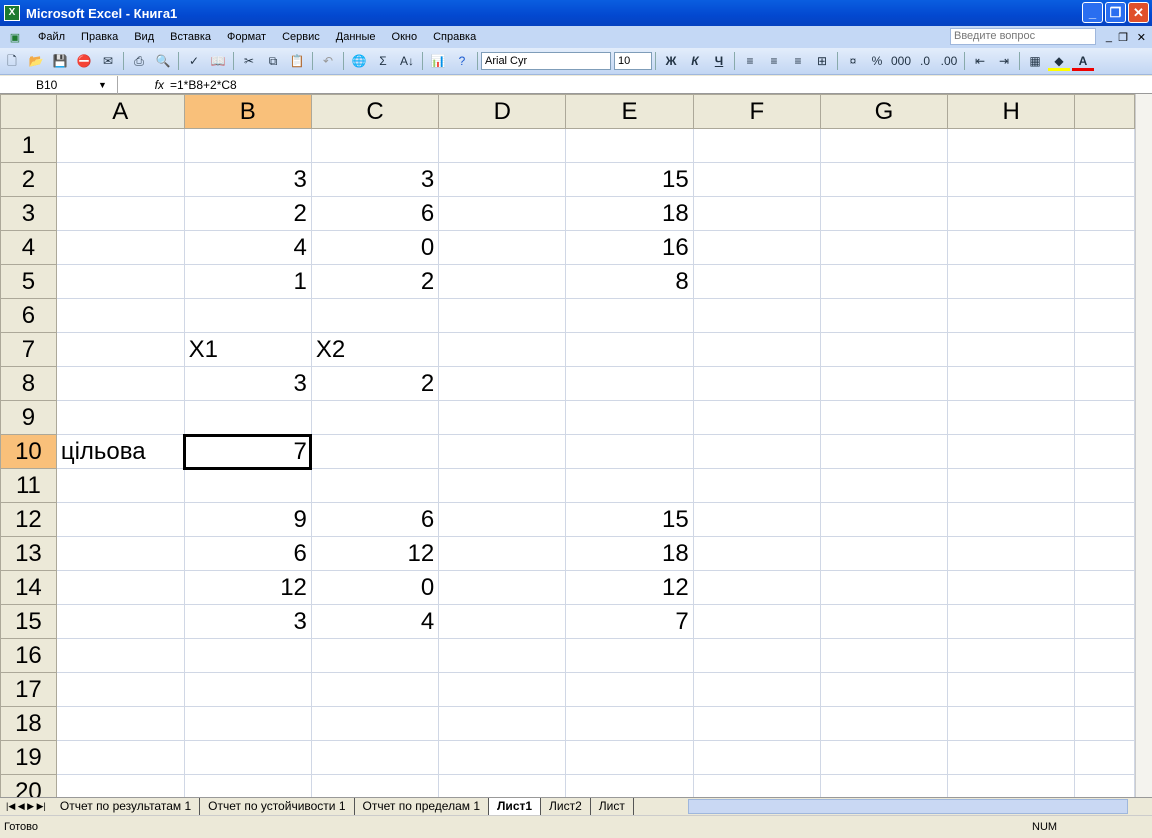  I want to click on minimize-button: _, so click(1092, 12).